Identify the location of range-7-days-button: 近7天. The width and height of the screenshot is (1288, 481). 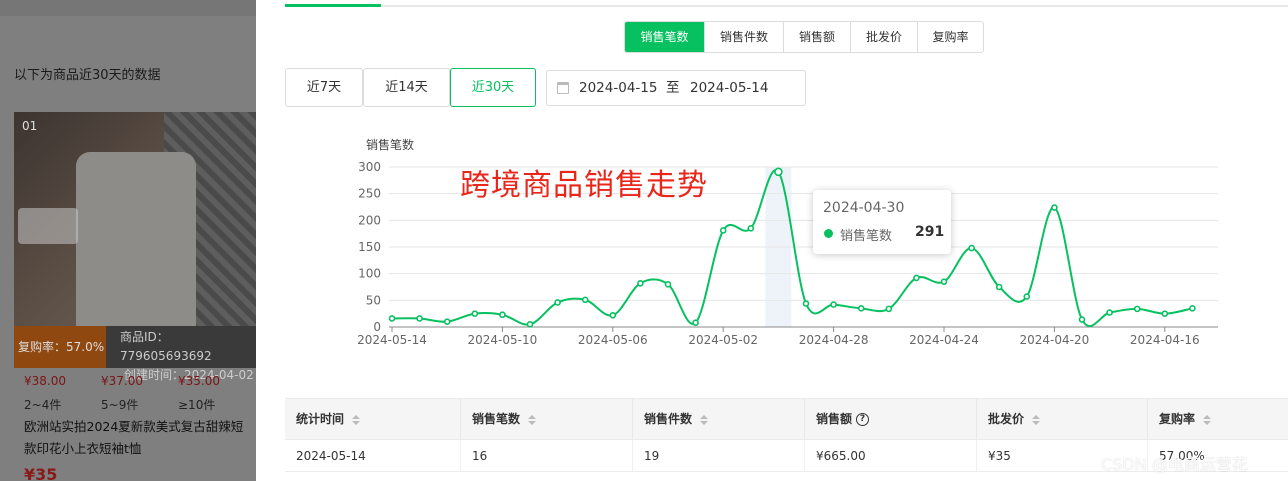
(324, 87).